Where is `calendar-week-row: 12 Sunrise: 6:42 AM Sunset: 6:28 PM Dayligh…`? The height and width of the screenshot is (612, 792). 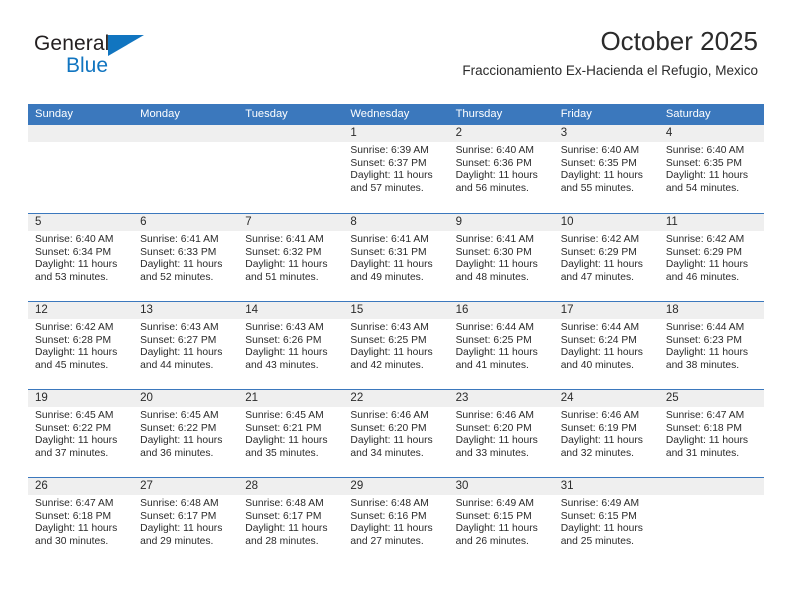 calendar-week-row: 12 Sunrise: 6:42 AM Sunset: 6:28 PM Dayligh… is located at coordinates (396, 345).